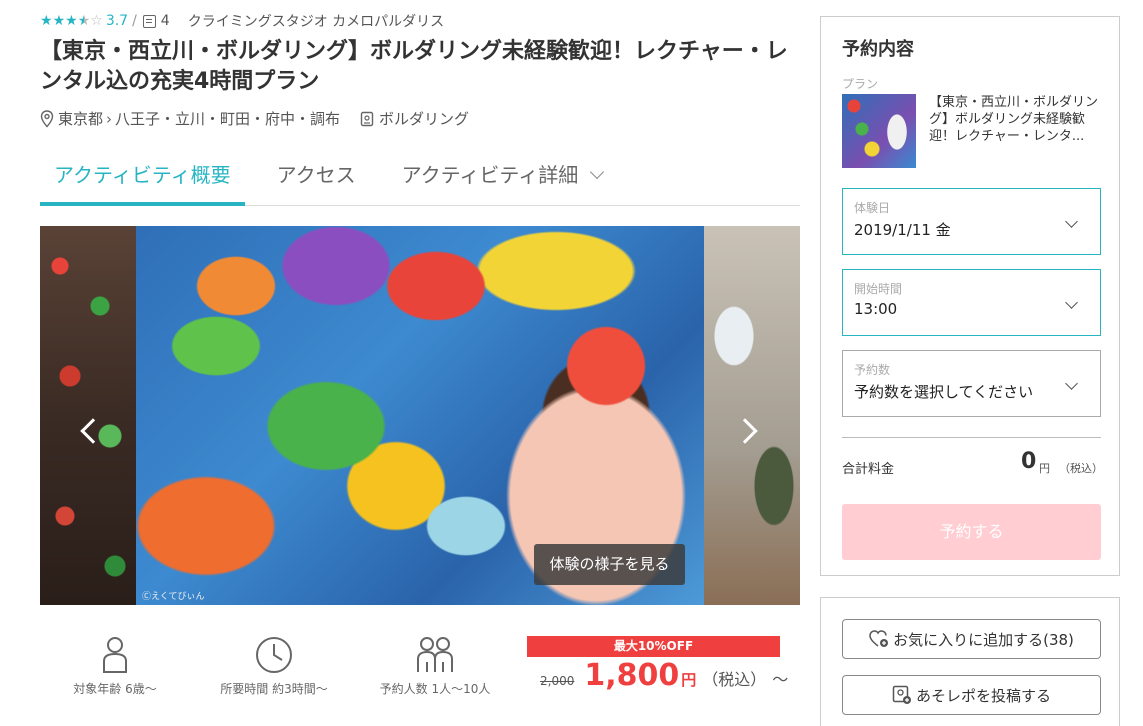 Image resolution: width=1143 pixels, height=726 pixels. What do you see at coordinates (149, 21) in the screenshot?
I see `review-icon` at bounding box center [149, 21].